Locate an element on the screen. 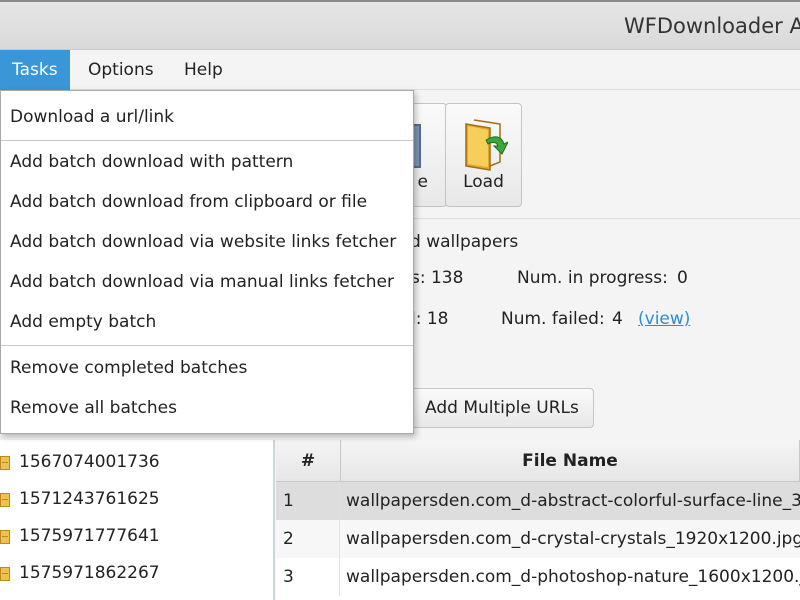 This screenshot has width=800, height=600. failed-label: Num. failed: is located at coordinates (553, 319).